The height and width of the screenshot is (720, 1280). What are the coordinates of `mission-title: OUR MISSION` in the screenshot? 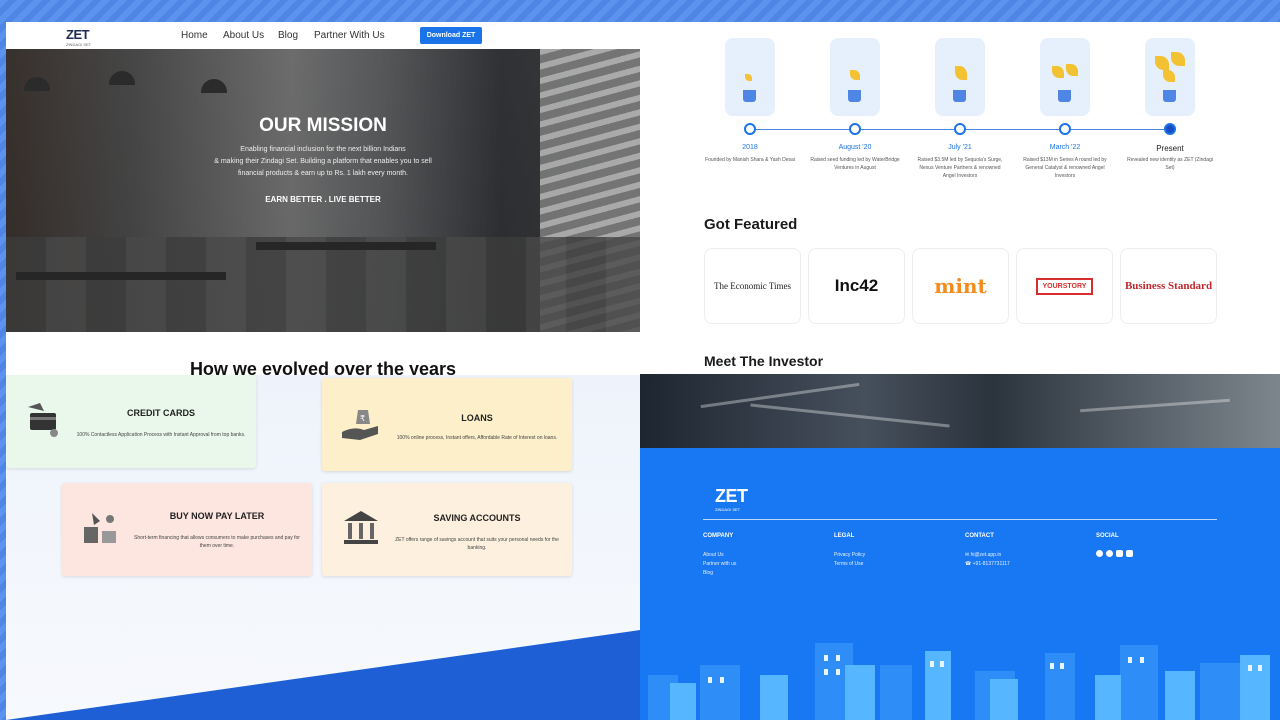 It's located at (323, 125).